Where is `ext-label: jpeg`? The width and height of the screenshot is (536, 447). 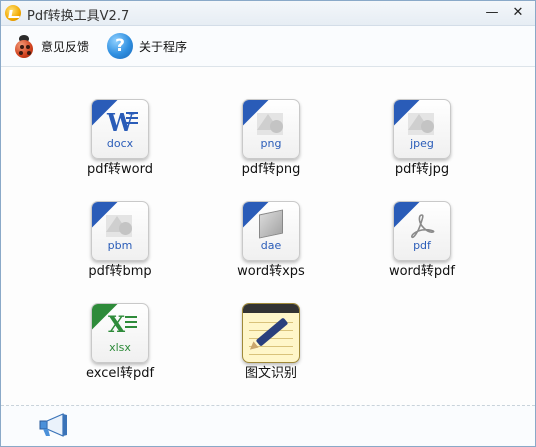
ext-label: jpeg is located at coordinates (422, 143).